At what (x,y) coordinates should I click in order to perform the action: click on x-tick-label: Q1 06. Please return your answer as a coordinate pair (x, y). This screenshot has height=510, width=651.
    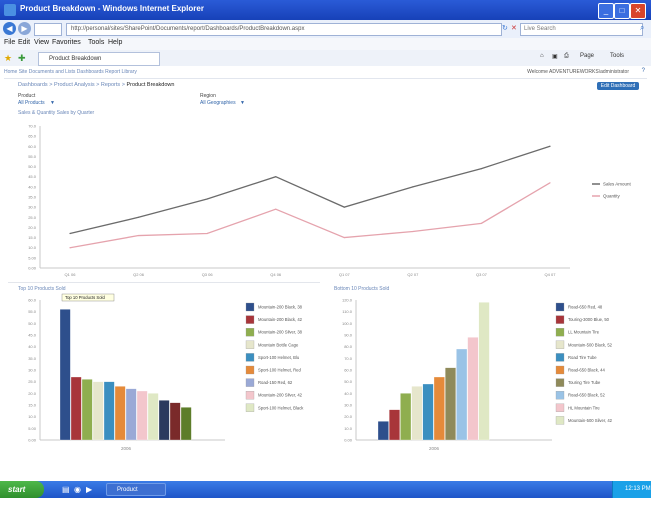
    Looking at the image, I should click on (71, 274).